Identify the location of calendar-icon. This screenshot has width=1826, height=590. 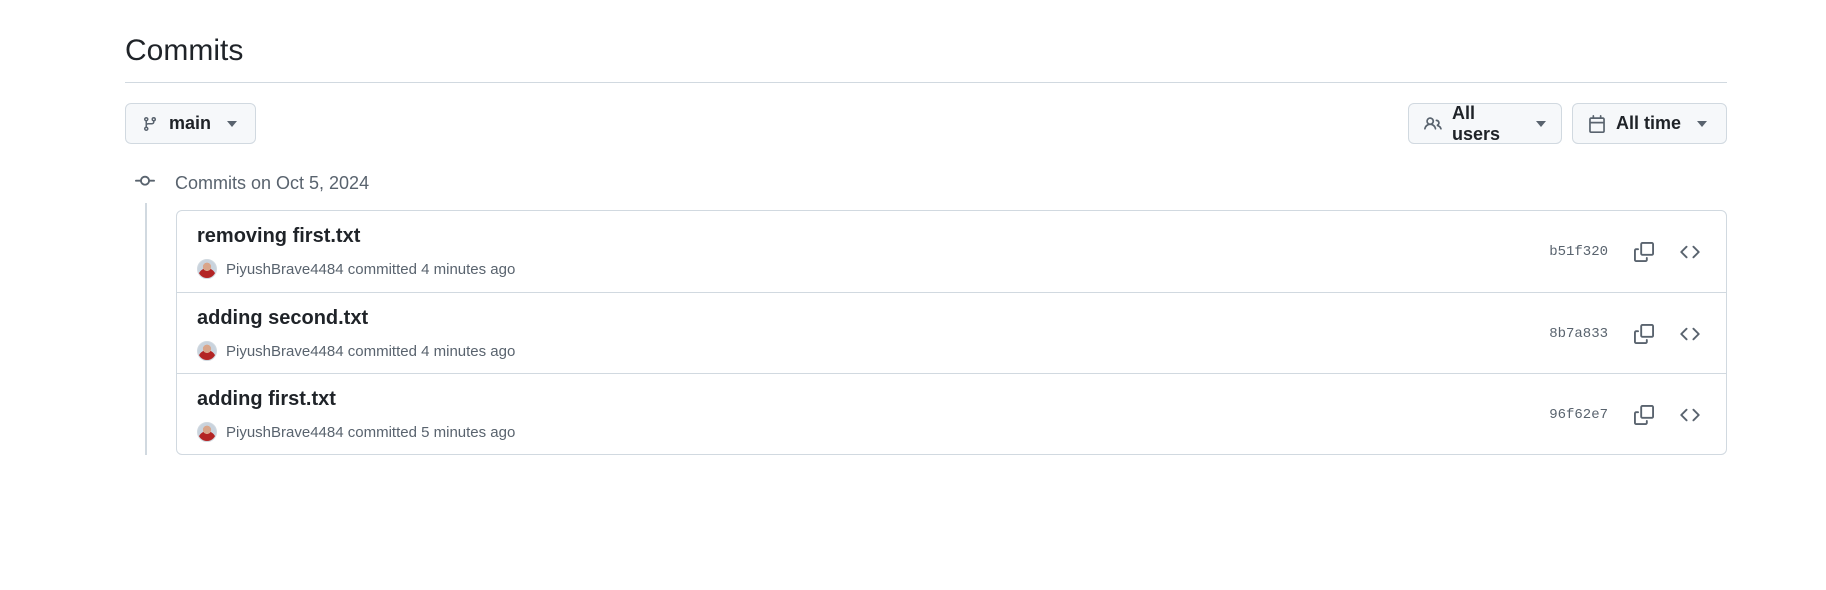
(1597, 123).